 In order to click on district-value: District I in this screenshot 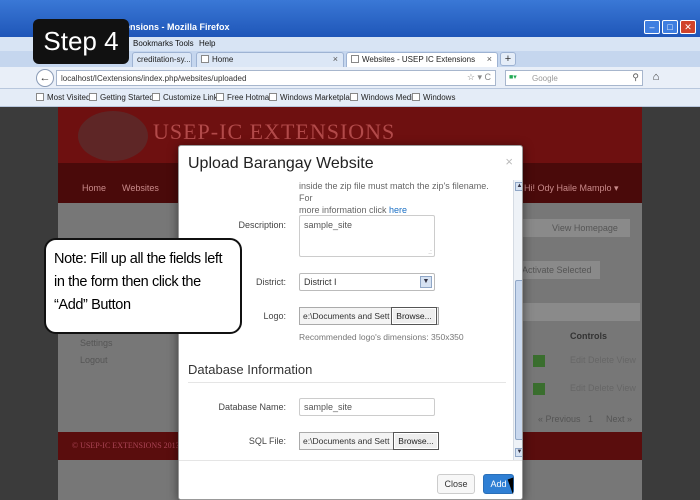, I will do `click(320, 282)`.